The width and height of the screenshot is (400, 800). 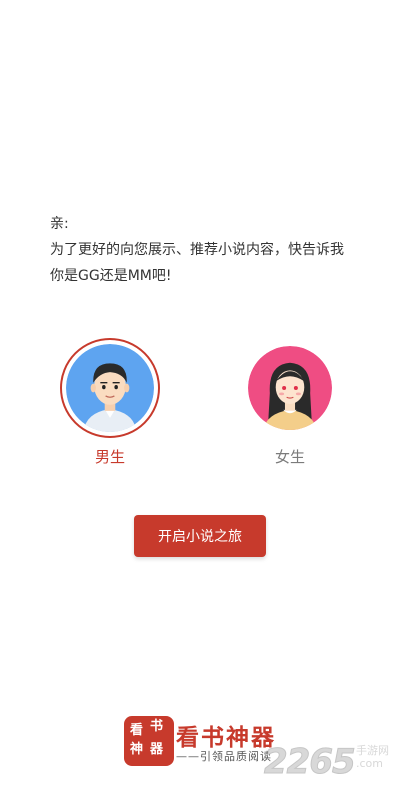 What do you see at coordinates (290, 456) in the screenshot?
I see `female-label: 女生` at bounding box center [290, 456].